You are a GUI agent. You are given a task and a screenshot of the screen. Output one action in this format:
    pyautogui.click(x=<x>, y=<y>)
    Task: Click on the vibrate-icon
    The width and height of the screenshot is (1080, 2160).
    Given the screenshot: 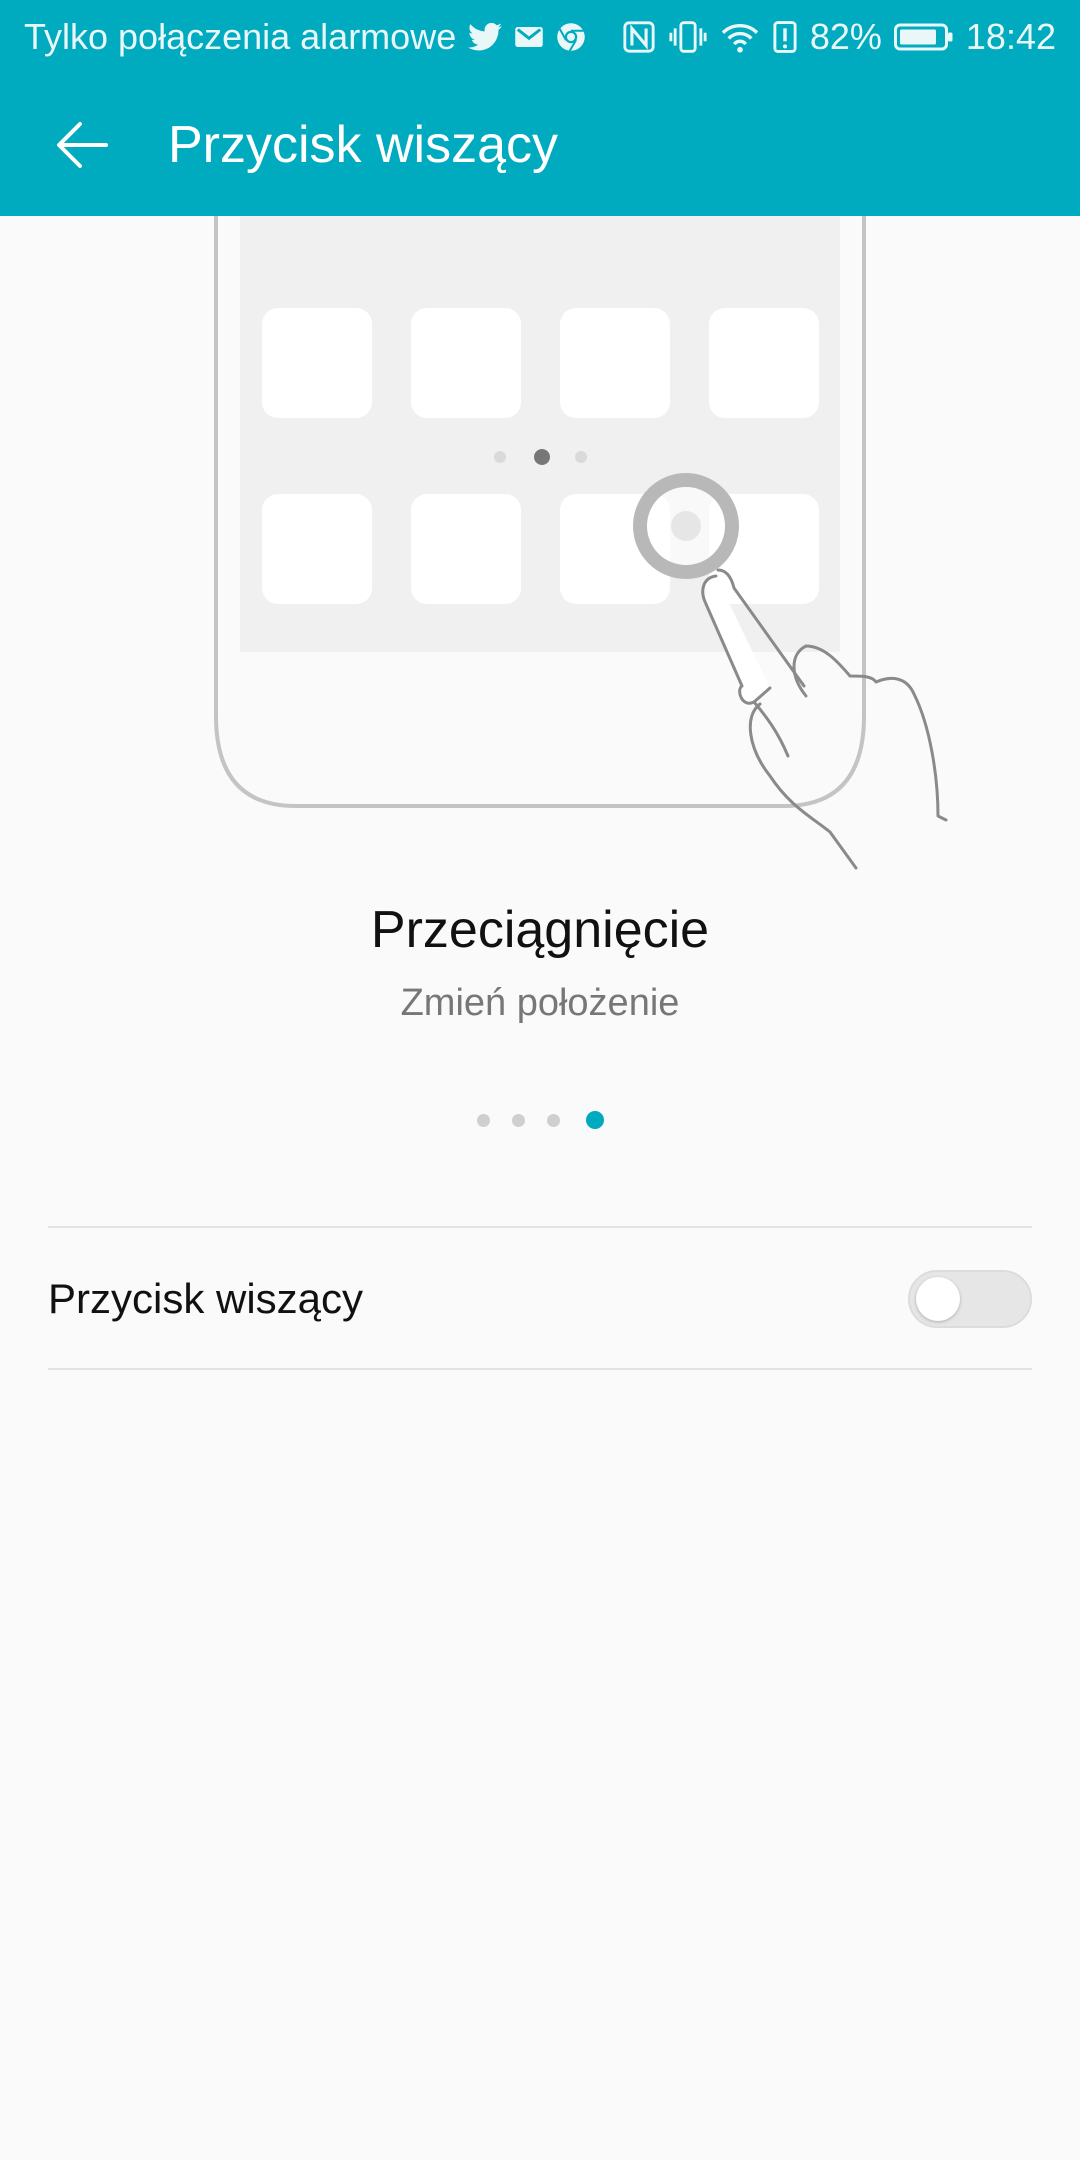 What is the action you would take?
    pyautogui.click(x=688, y=37)
    